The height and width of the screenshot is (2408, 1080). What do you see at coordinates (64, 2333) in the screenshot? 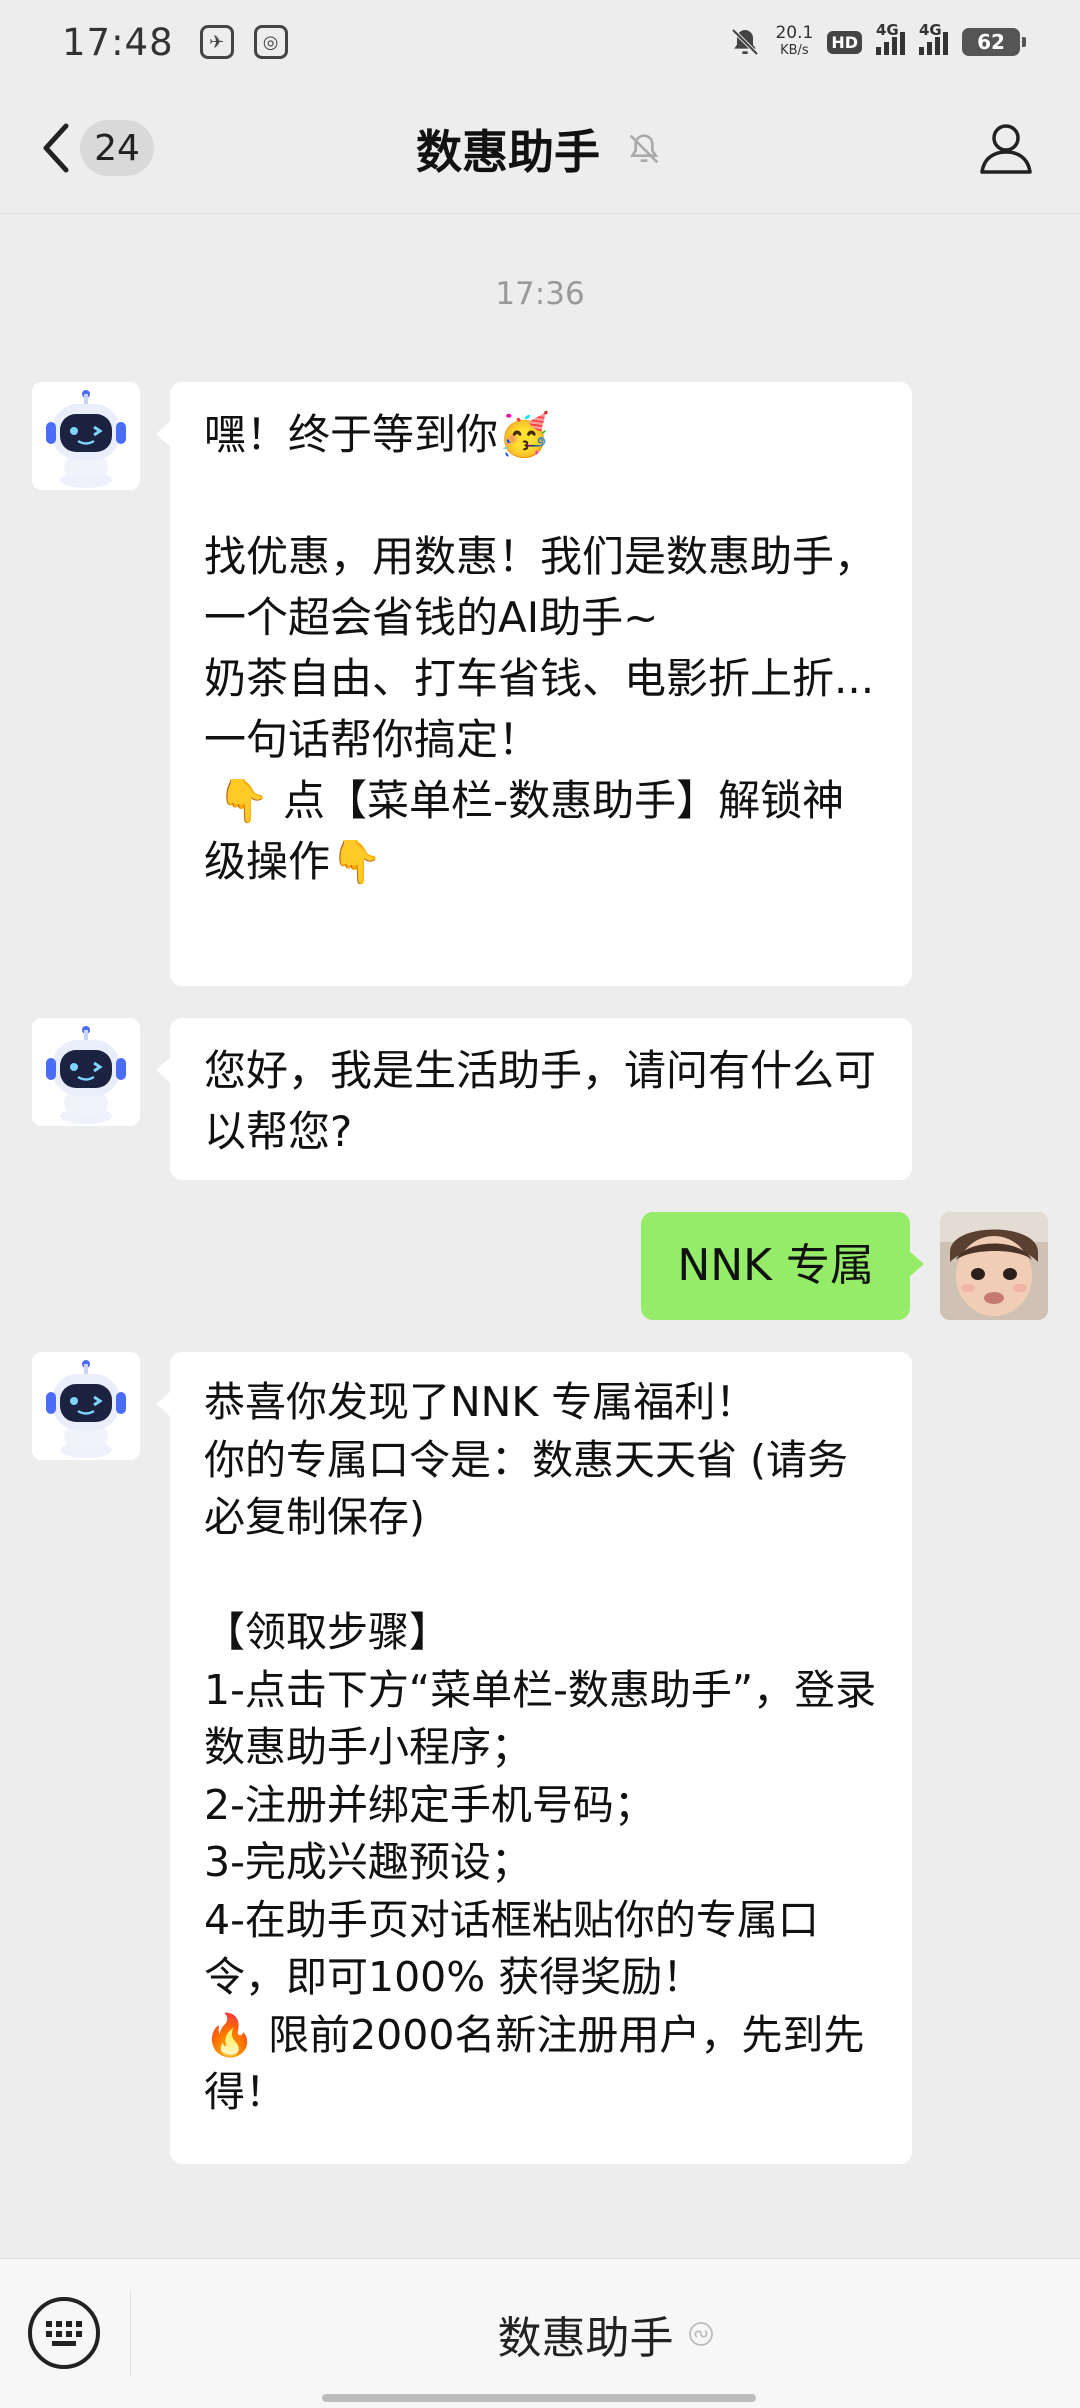
I see `keyboard-icon` at bounding box center [64, 2333].